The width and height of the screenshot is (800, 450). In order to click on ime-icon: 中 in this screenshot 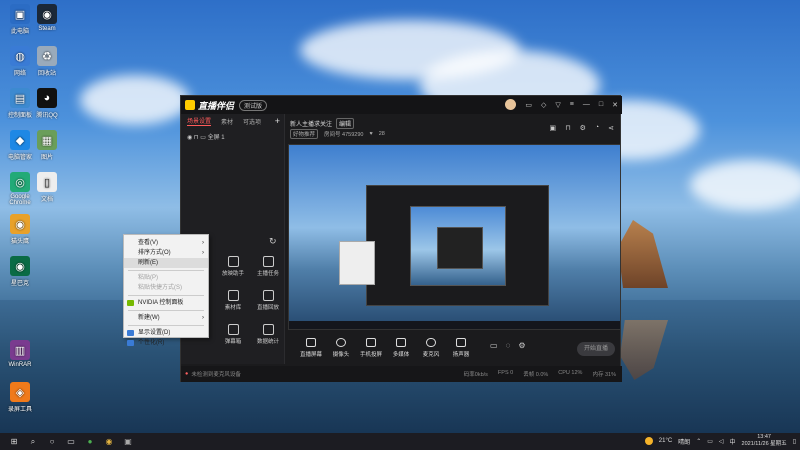, I will do `click(733, 441)`.